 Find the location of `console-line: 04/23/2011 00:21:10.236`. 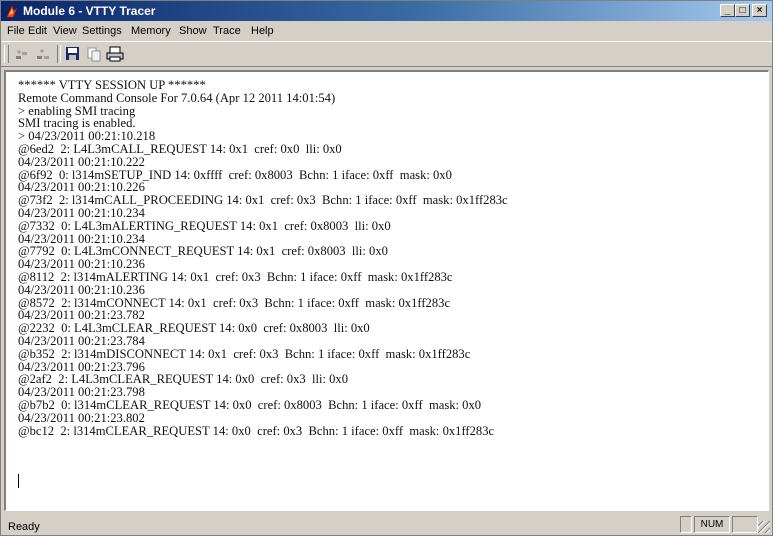

console-line: 04/23/2011 00:21:10.236 is located at coordinates (81, 289).